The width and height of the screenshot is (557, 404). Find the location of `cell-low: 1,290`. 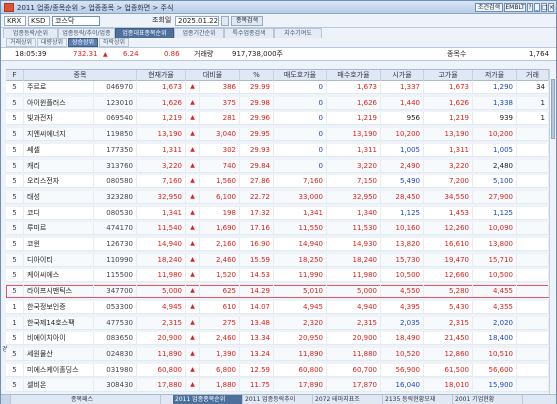

cell-low: 1,290 is located at coordinates (495, 87).